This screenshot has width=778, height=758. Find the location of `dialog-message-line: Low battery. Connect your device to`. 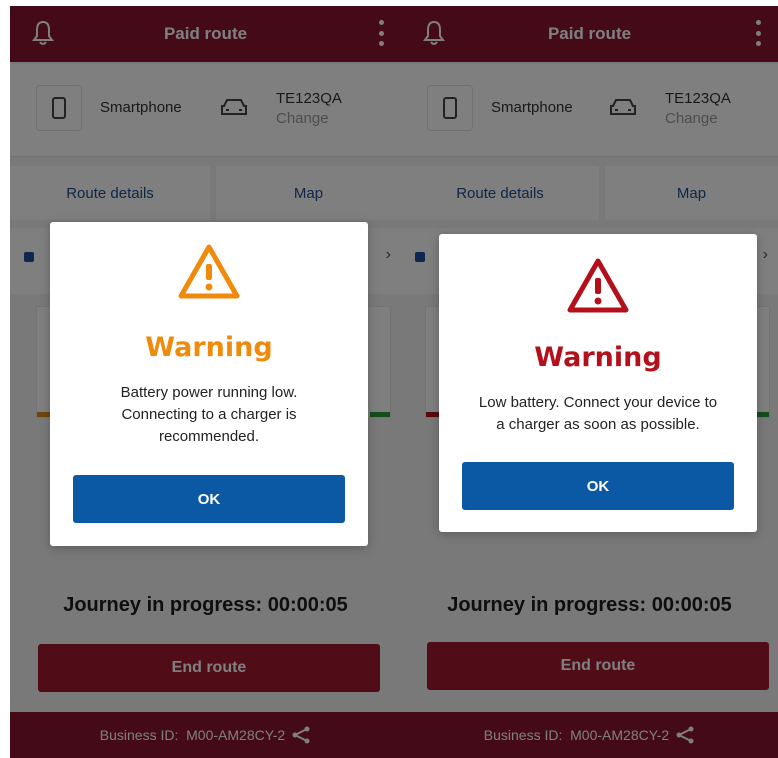

dialog-message-line: Low battery. Connect your device to is located at coordinates (598, 402).